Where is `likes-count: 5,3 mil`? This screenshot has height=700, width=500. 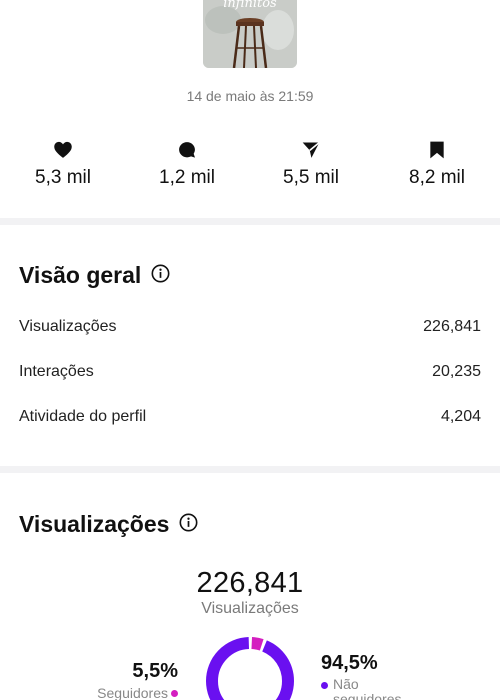
likes-count: 5,3 mil is located at coordinates (63, 177).